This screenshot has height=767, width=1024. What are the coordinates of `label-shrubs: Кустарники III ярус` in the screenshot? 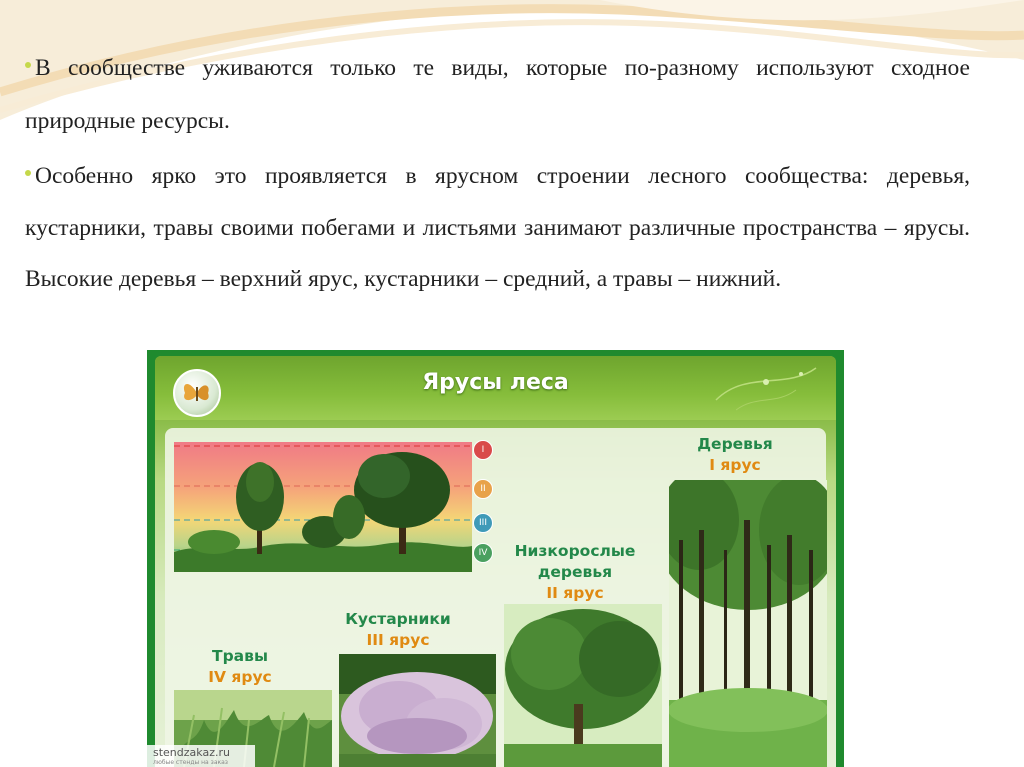 It's located at (398, 630).